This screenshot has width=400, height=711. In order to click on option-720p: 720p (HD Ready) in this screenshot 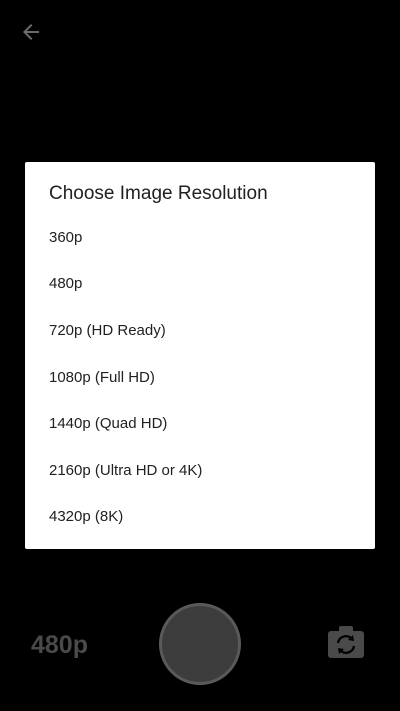, I will do `click(200, 330)`.